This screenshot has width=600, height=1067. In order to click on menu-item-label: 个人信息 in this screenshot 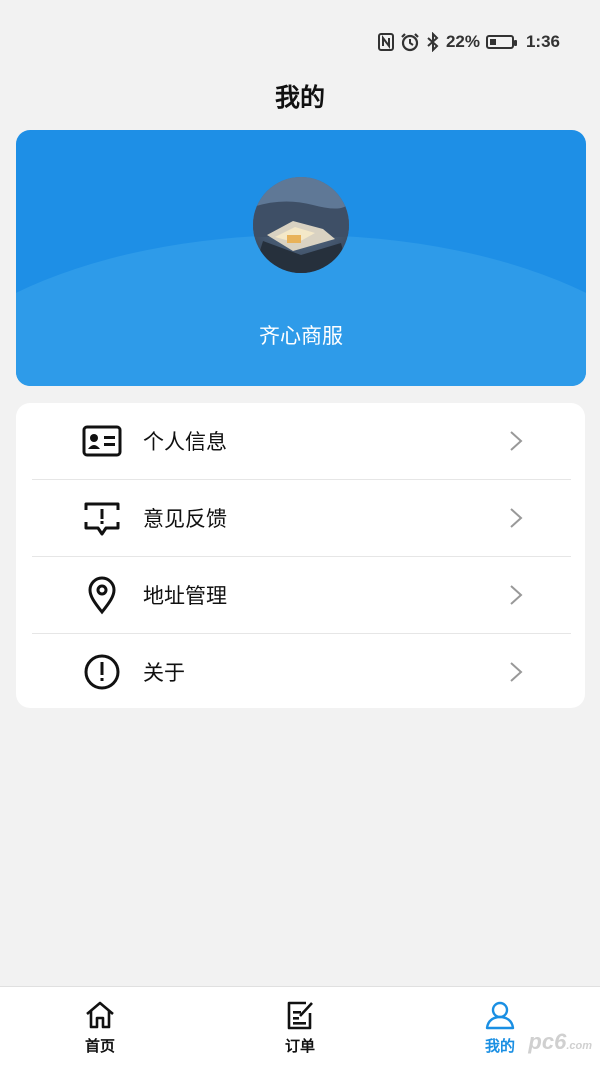, I will do `click(185, 442)`.